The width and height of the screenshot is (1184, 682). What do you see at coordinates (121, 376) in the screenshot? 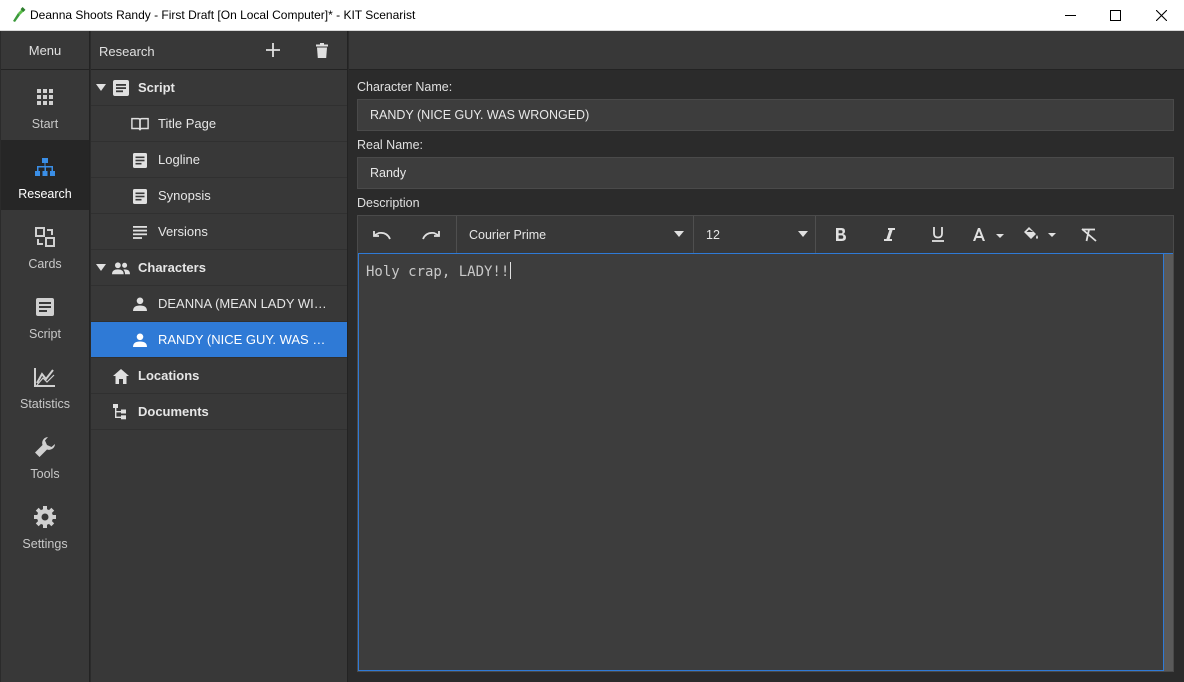
I see `home-icon` at bounding box center [121, 376].